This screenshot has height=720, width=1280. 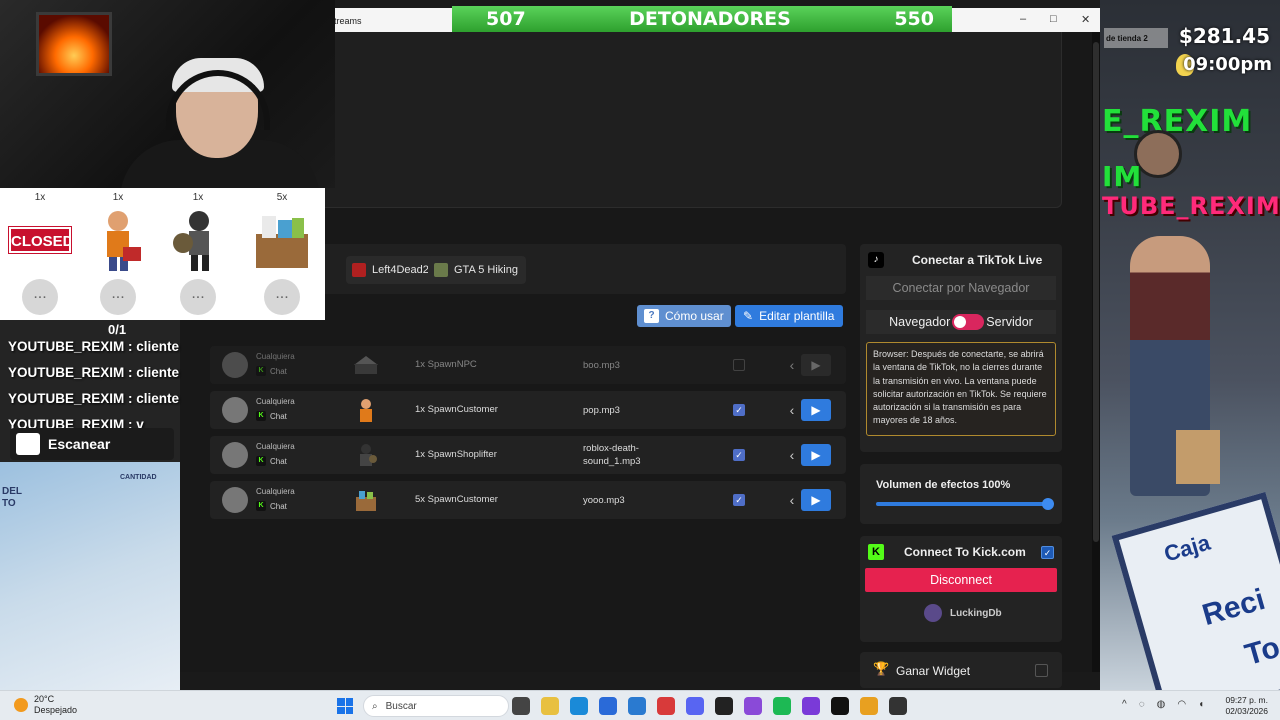 I want to click on scene-text: CANTIDAD, so click(x=138, y=477).